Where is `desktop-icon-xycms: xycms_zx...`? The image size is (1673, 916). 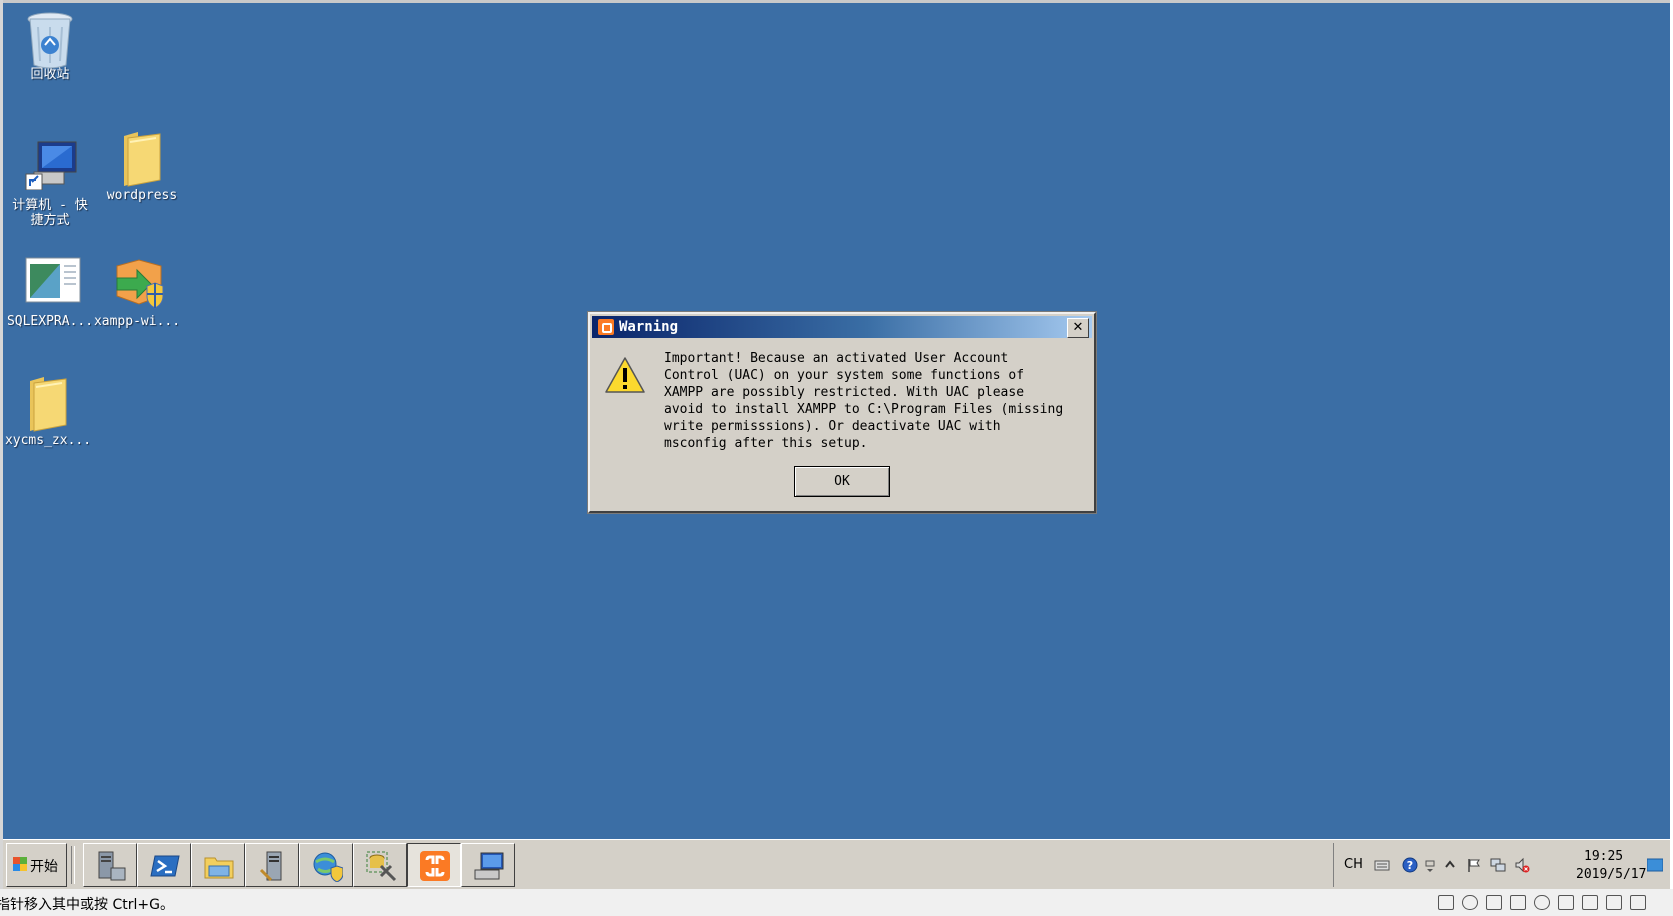 desktop-icon-xycms: xycms_zx... is located at coordinates (48, 411).